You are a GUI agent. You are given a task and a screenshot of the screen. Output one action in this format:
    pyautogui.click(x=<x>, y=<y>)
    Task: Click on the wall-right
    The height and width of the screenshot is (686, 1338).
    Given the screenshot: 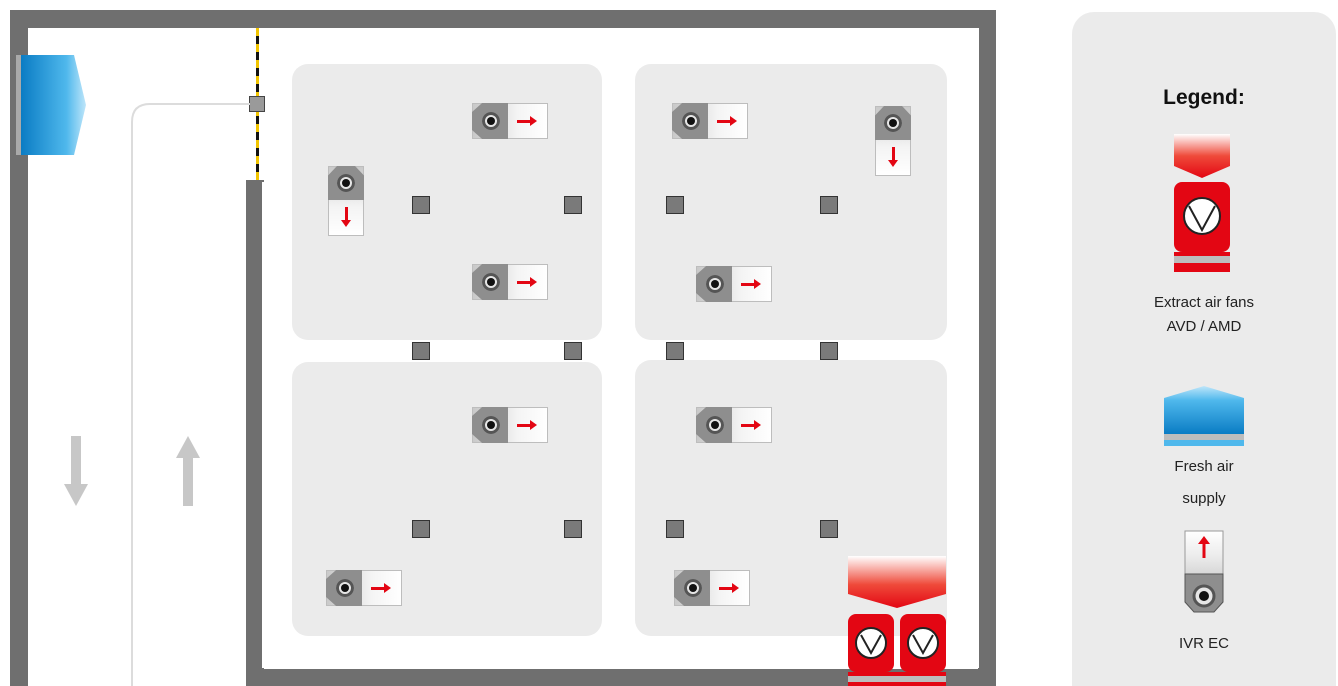 What is the action you would take?
    pyautogui.click(x=987, y=348)
    